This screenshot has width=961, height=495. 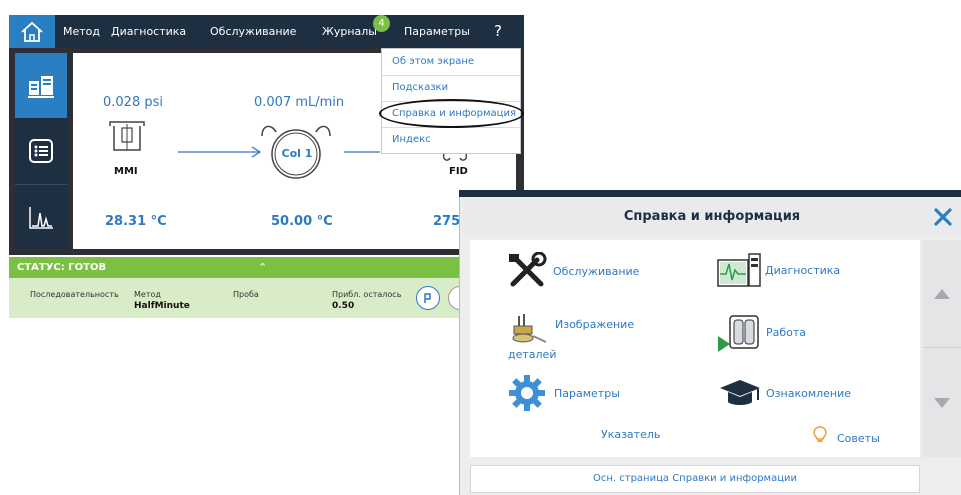 I want to click on dialog-title: Справка и информация, so click(x=712, y=216).